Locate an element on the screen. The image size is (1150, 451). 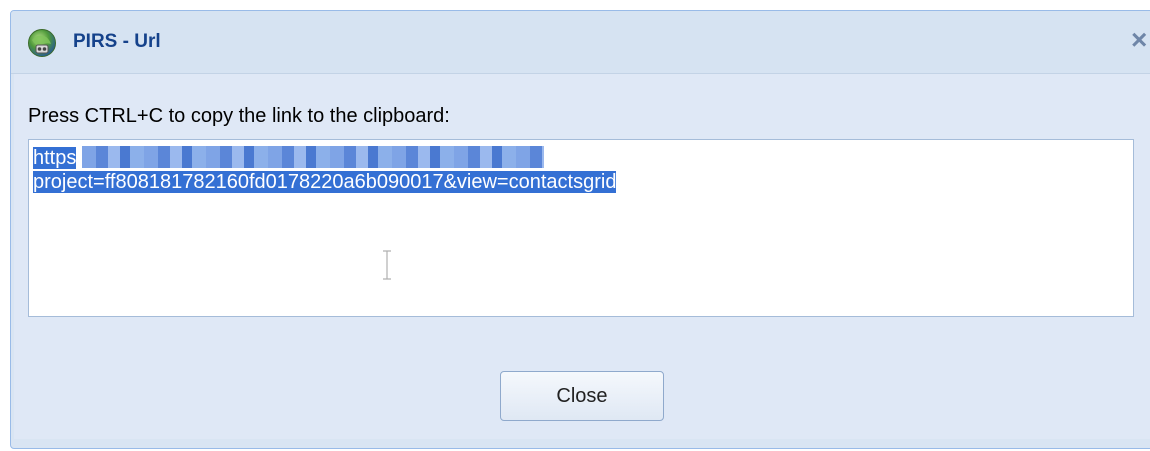
redacted-url-segment is located at coordinates (313, 157).